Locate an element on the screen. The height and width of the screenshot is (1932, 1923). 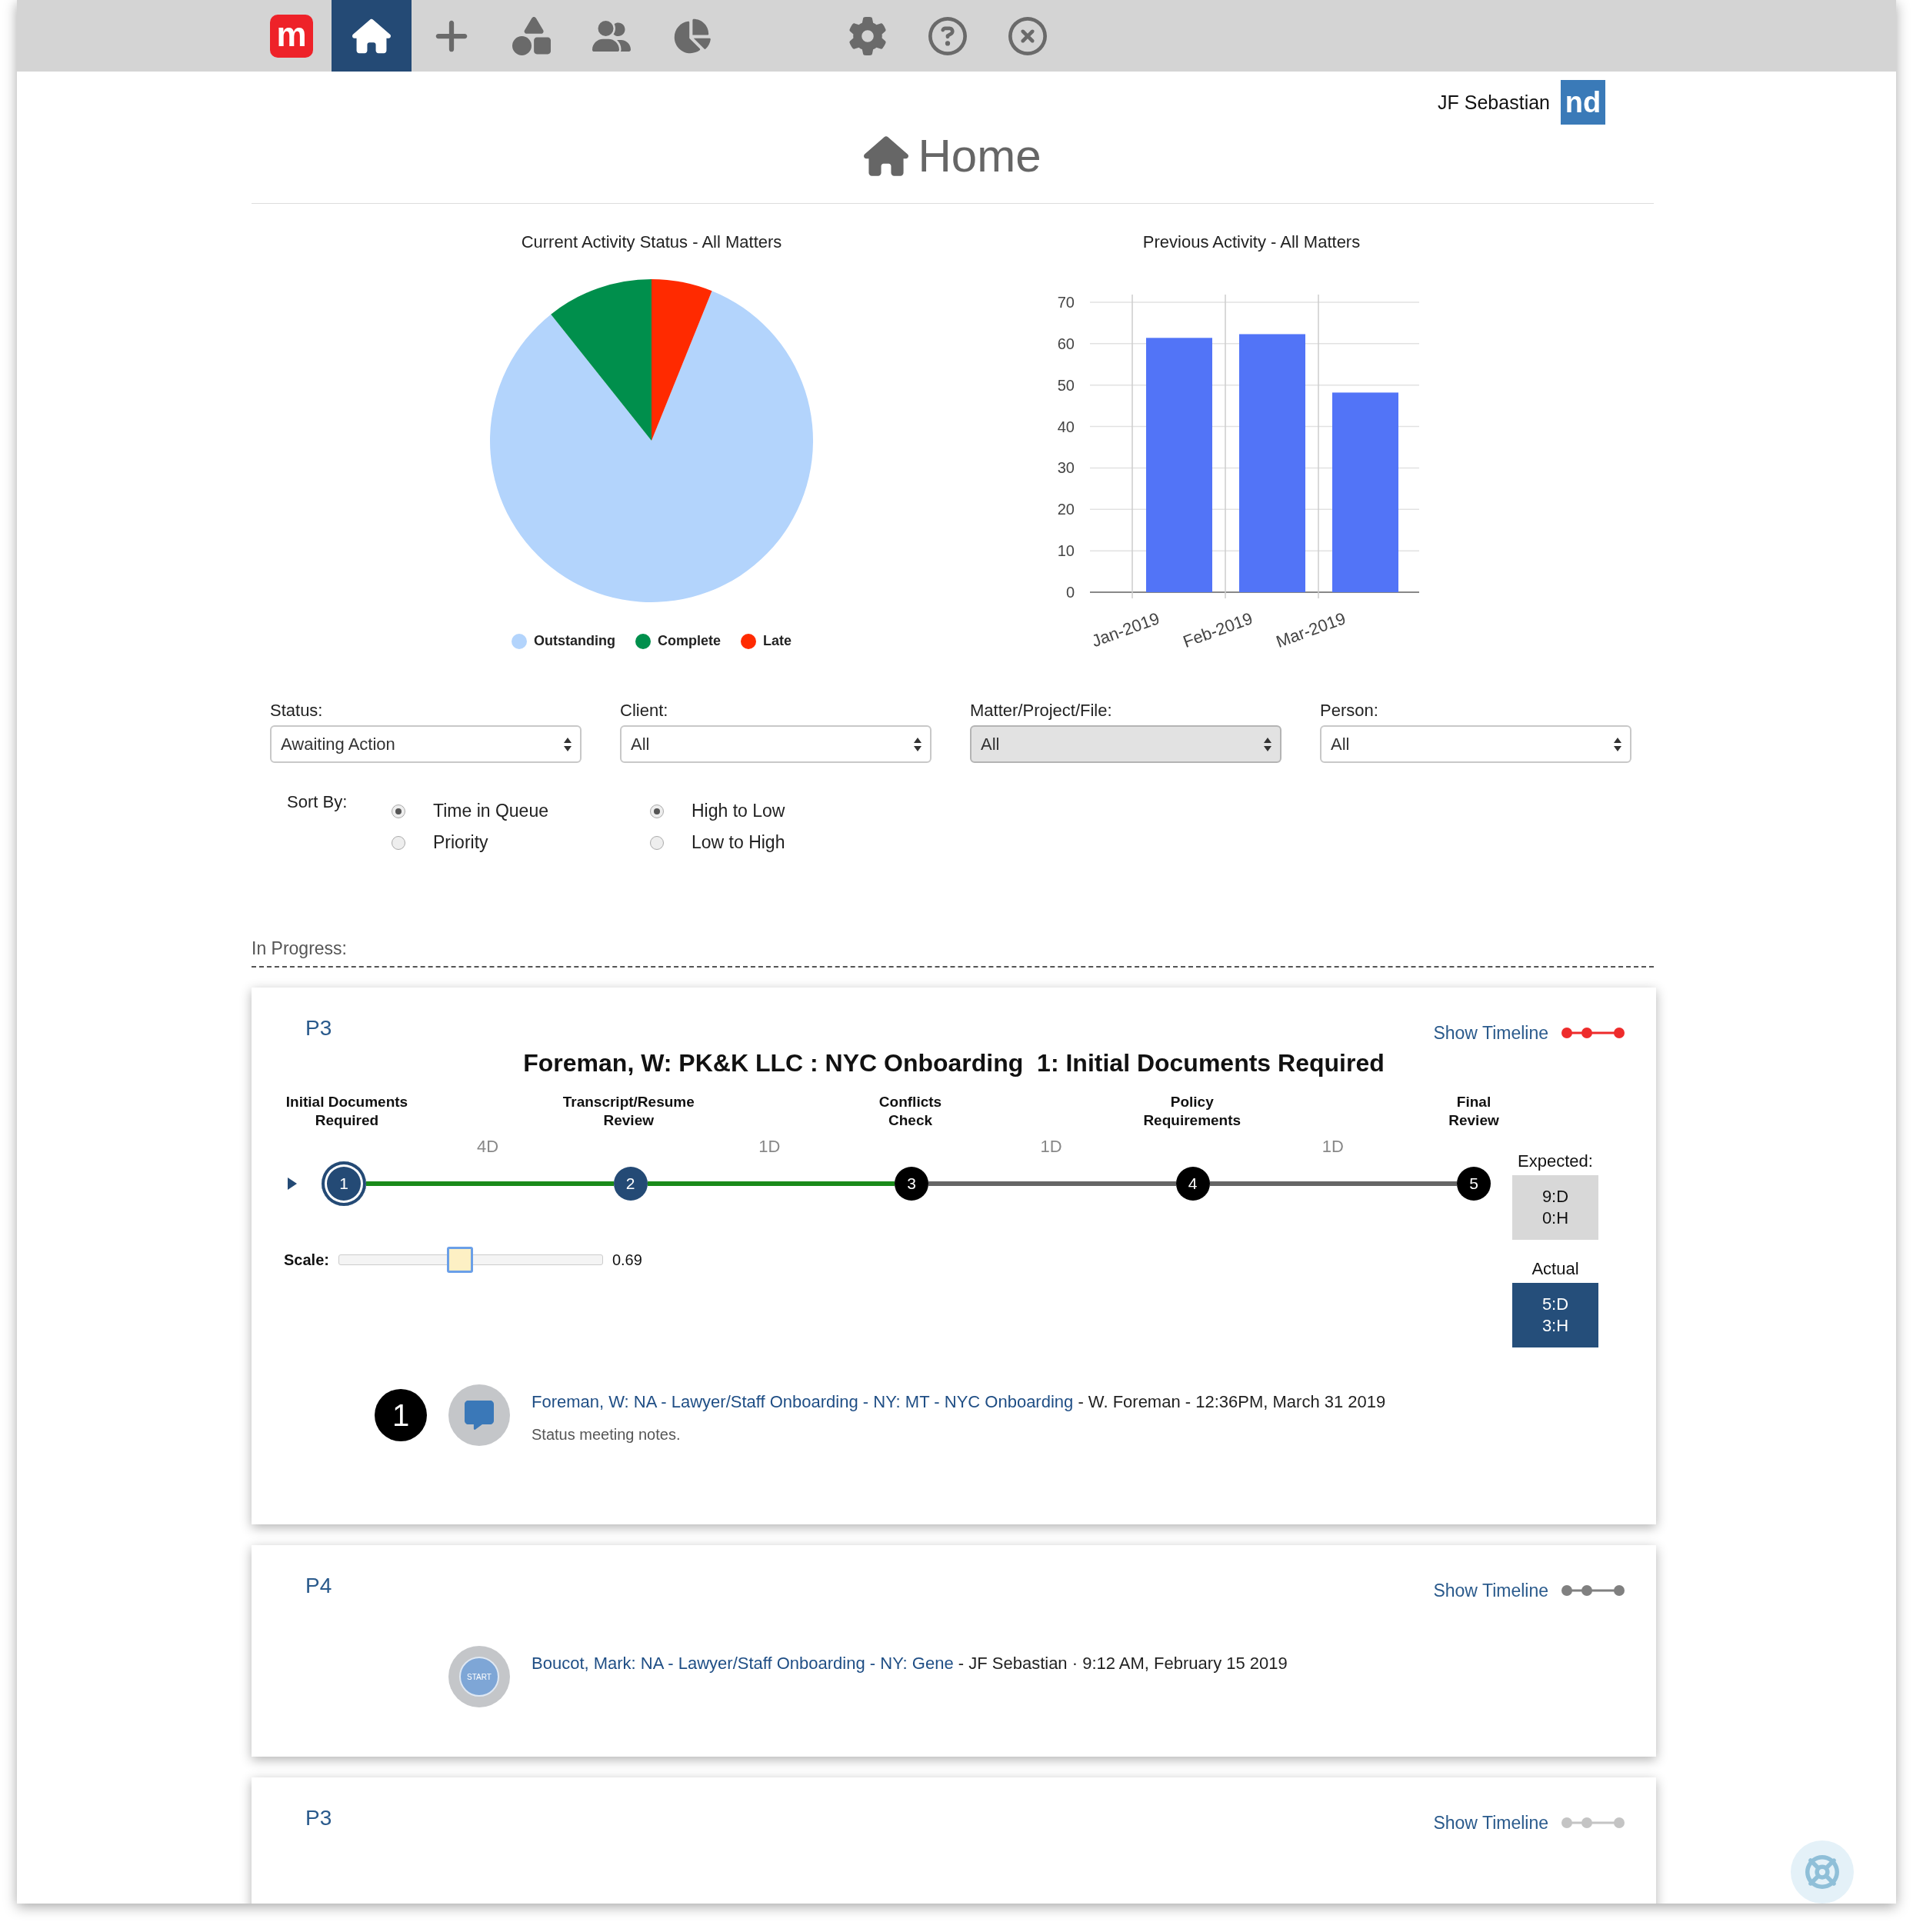
lifebuoy-icon is located at coordinates (1822, 1872).